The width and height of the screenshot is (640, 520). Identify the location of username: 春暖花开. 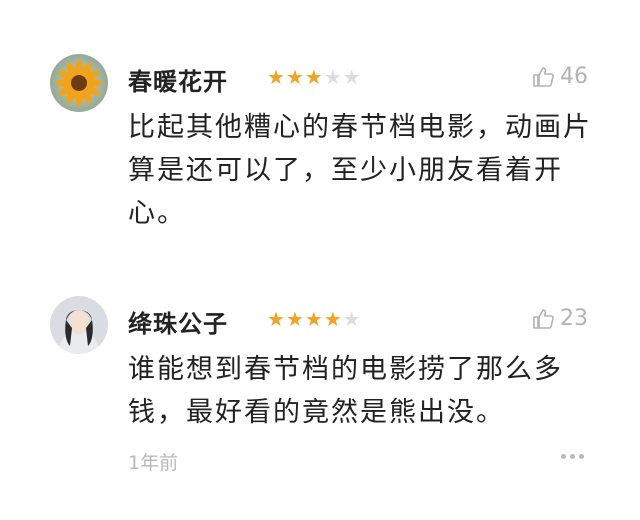
(178, 79).